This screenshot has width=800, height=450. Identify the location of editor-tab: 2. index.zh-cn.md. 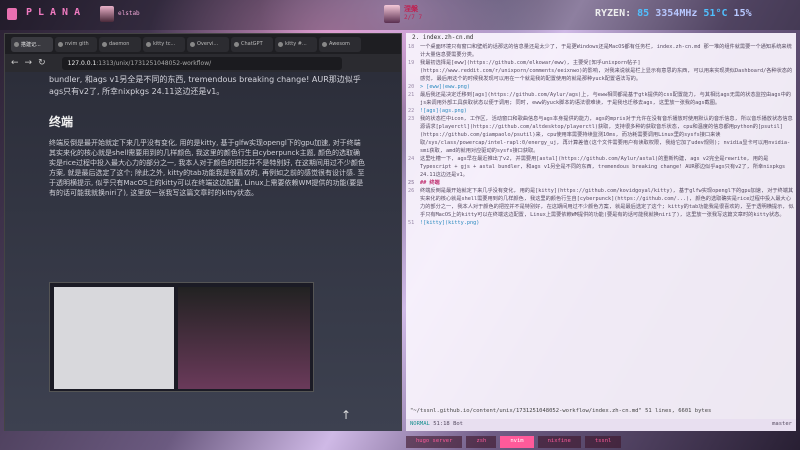
(601, 38).